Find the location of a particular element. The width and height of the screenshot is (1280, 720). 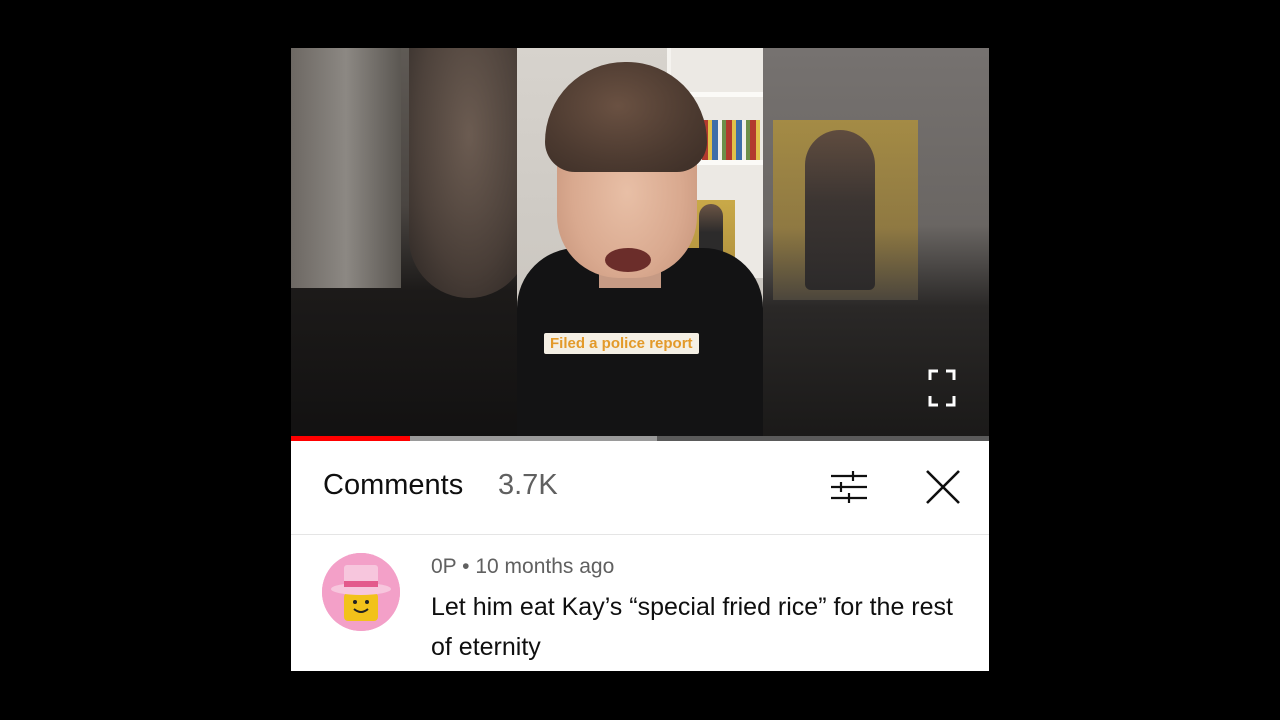

sort-filter-icon is located at coordinates (849, 487).